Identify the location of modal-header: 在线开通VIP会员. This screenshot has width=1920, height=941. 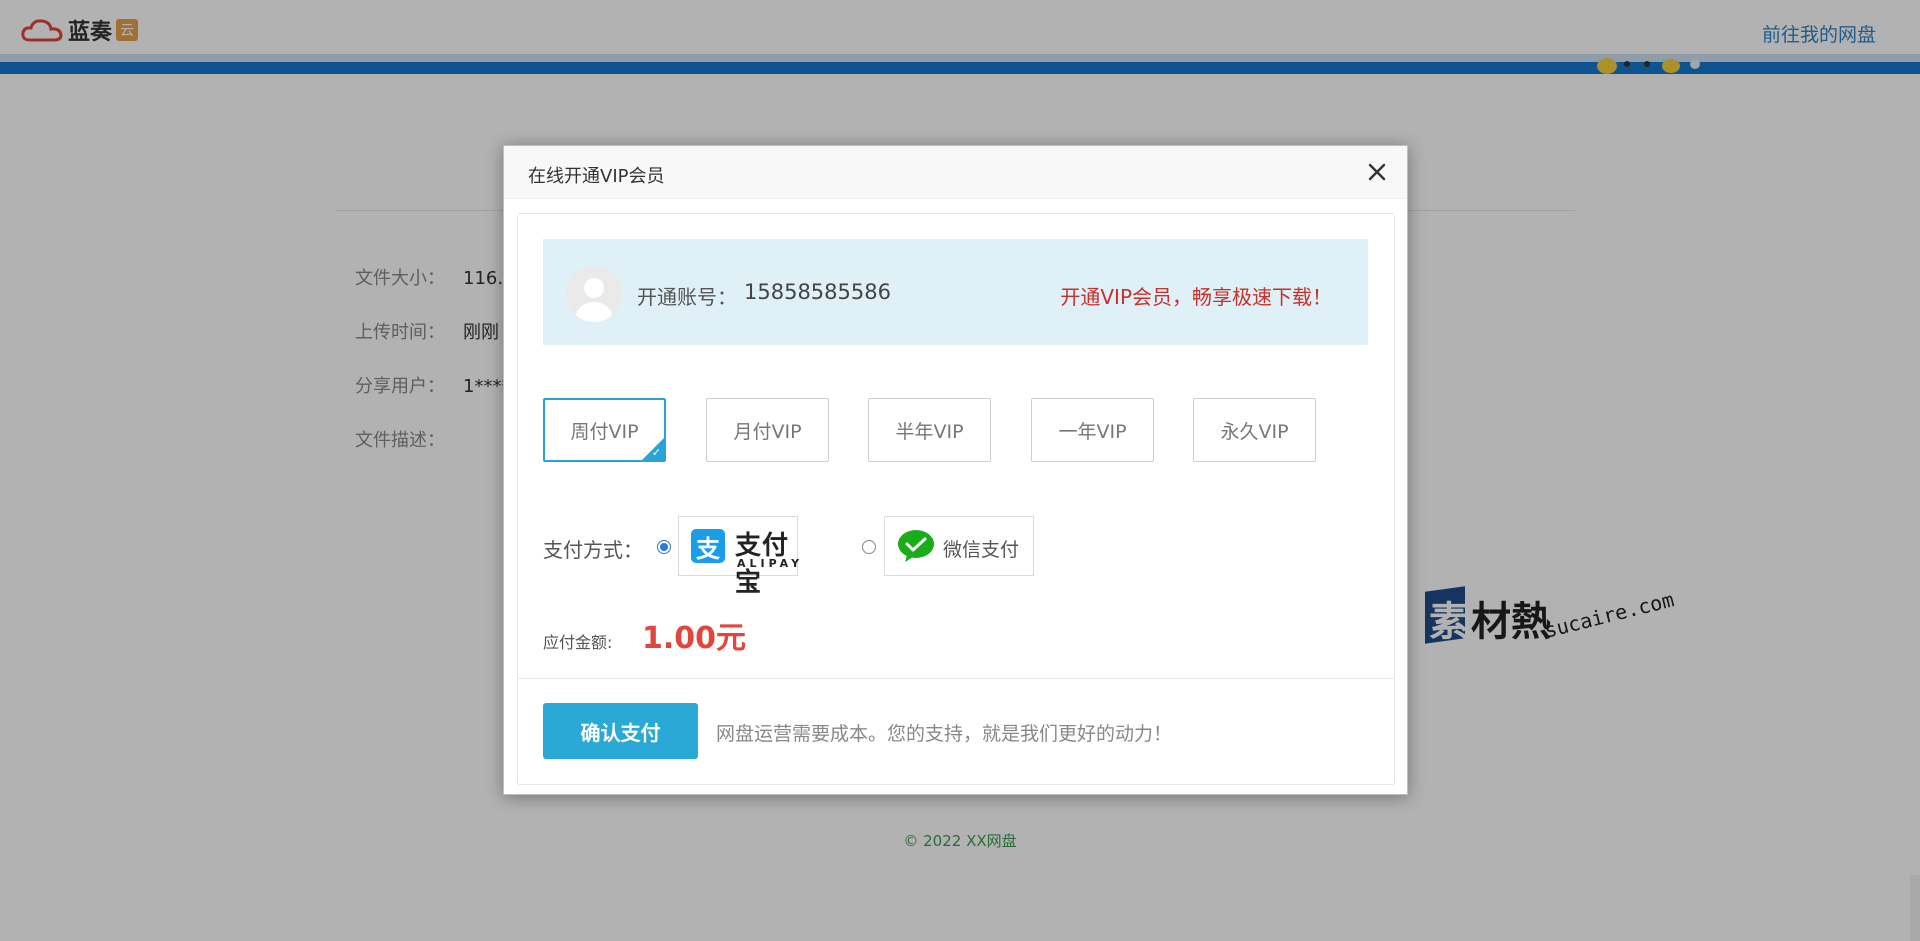
(955, 172).